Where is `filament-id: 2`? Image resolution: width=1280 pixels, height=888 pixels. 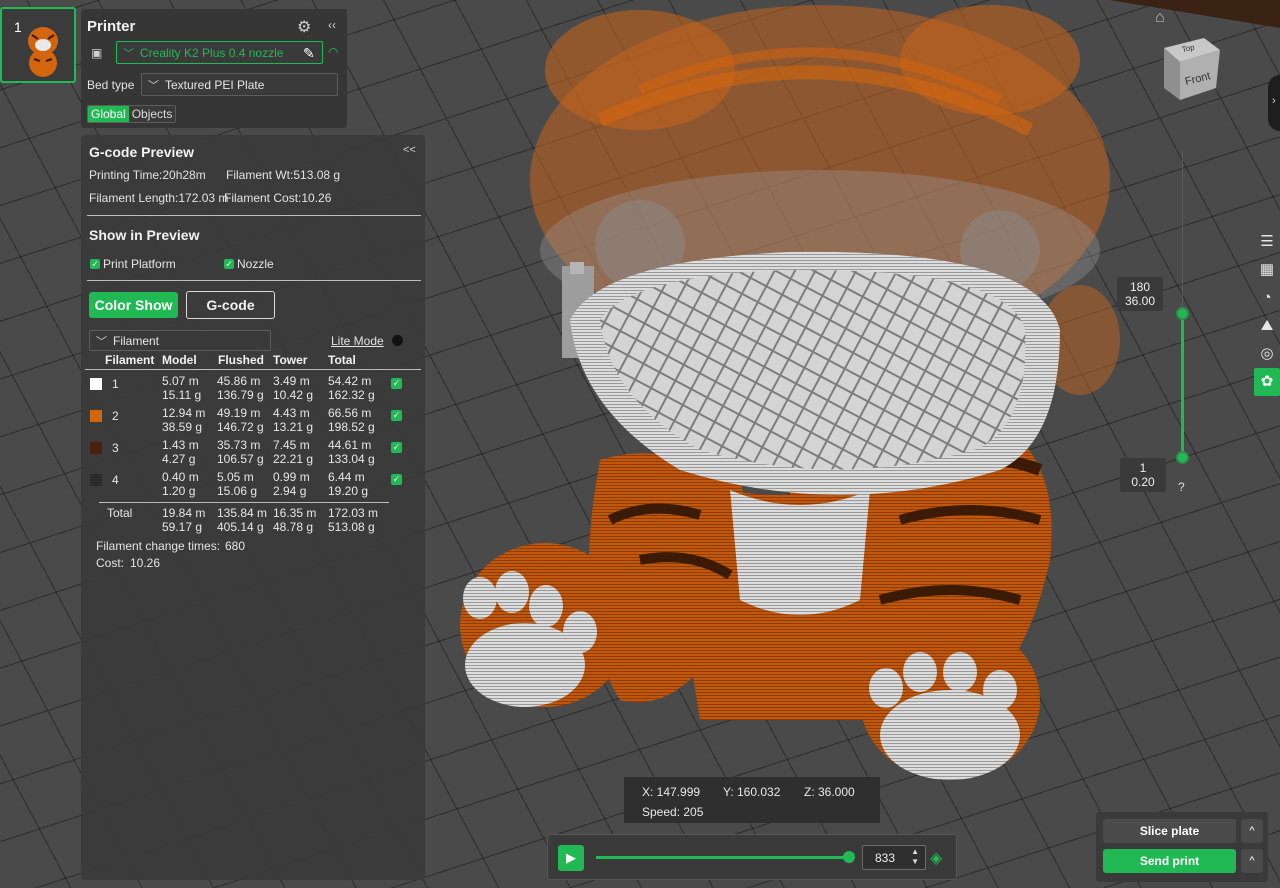
filament-id: 2 is located at coordinates (115, 416).